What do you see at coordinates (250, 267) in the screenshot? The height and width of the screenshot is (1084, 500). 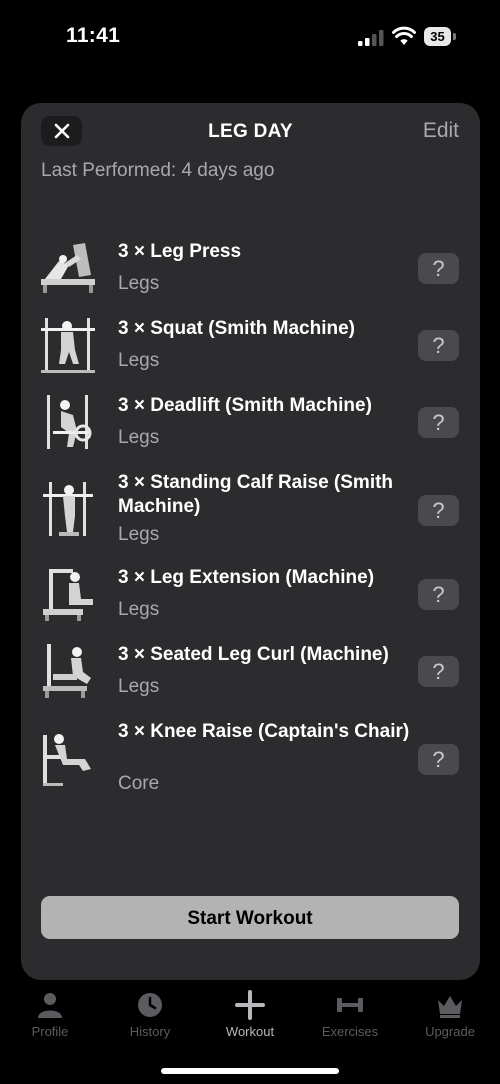 I see `exercise-row: 3 × Leg Press Legs ?` at bounding box center [250, 267].